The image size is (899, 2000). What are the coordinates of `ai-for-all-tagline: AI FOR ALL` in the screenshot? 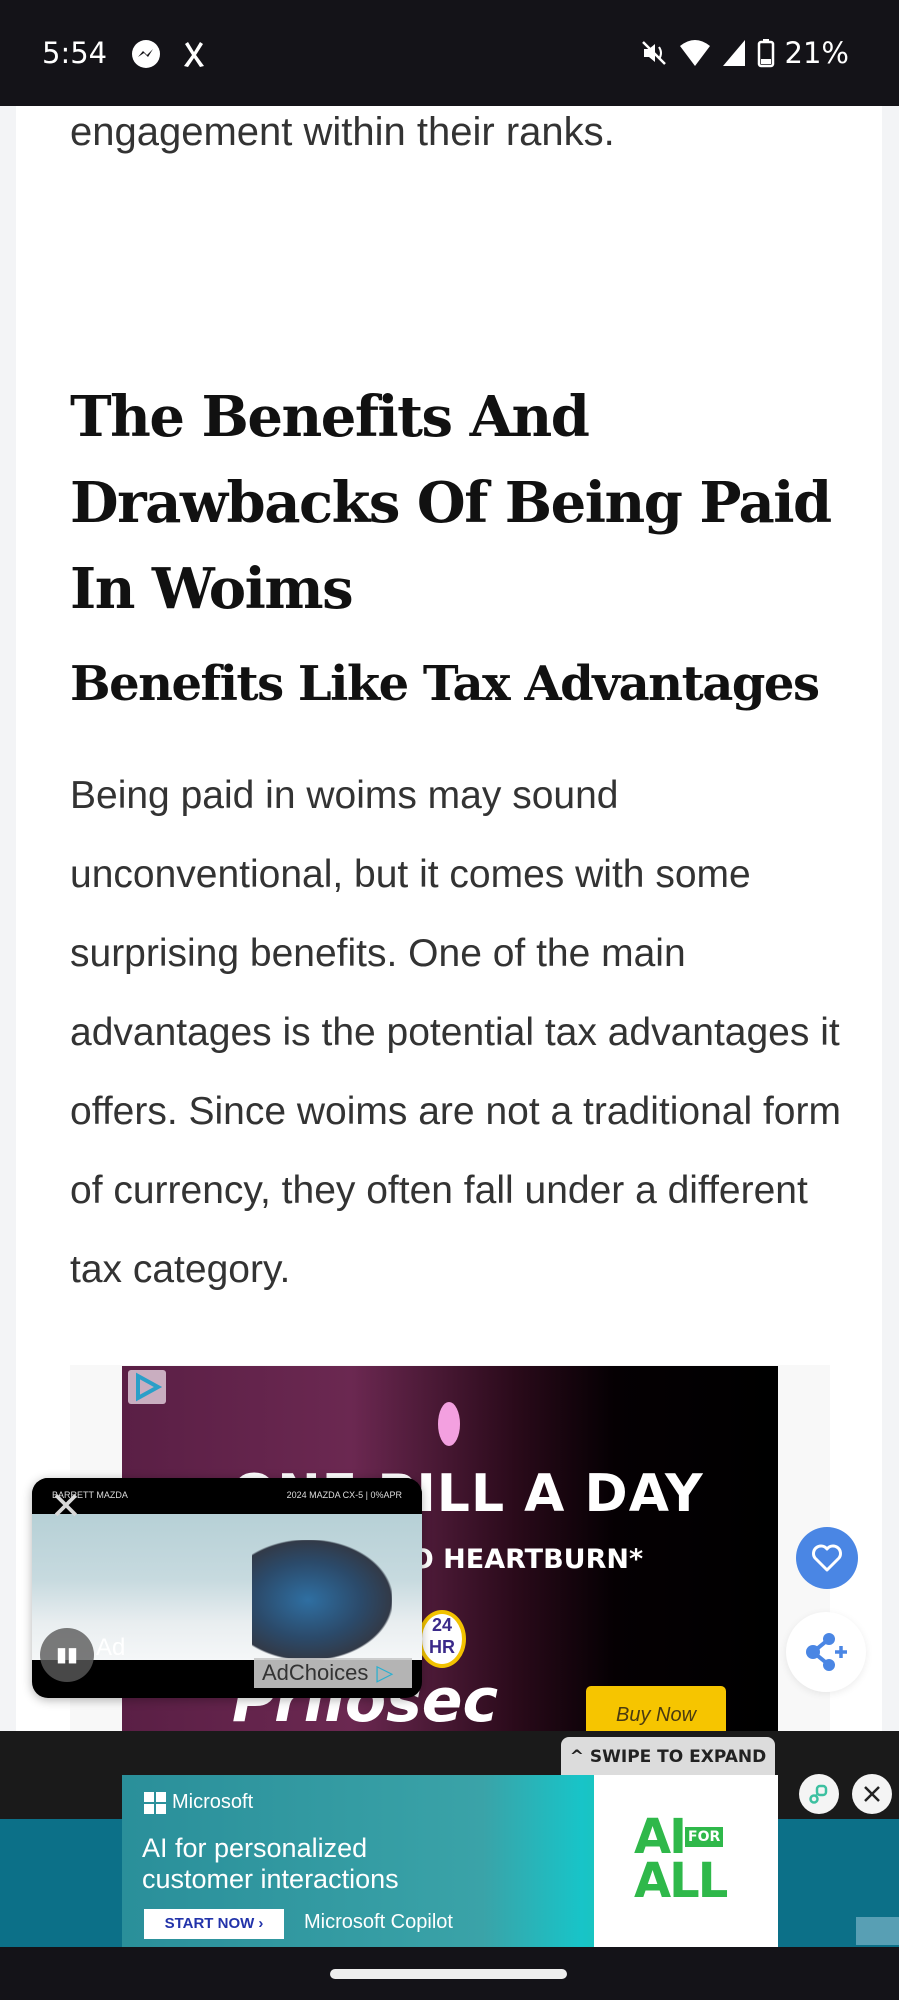 It's located at (681, 1859).